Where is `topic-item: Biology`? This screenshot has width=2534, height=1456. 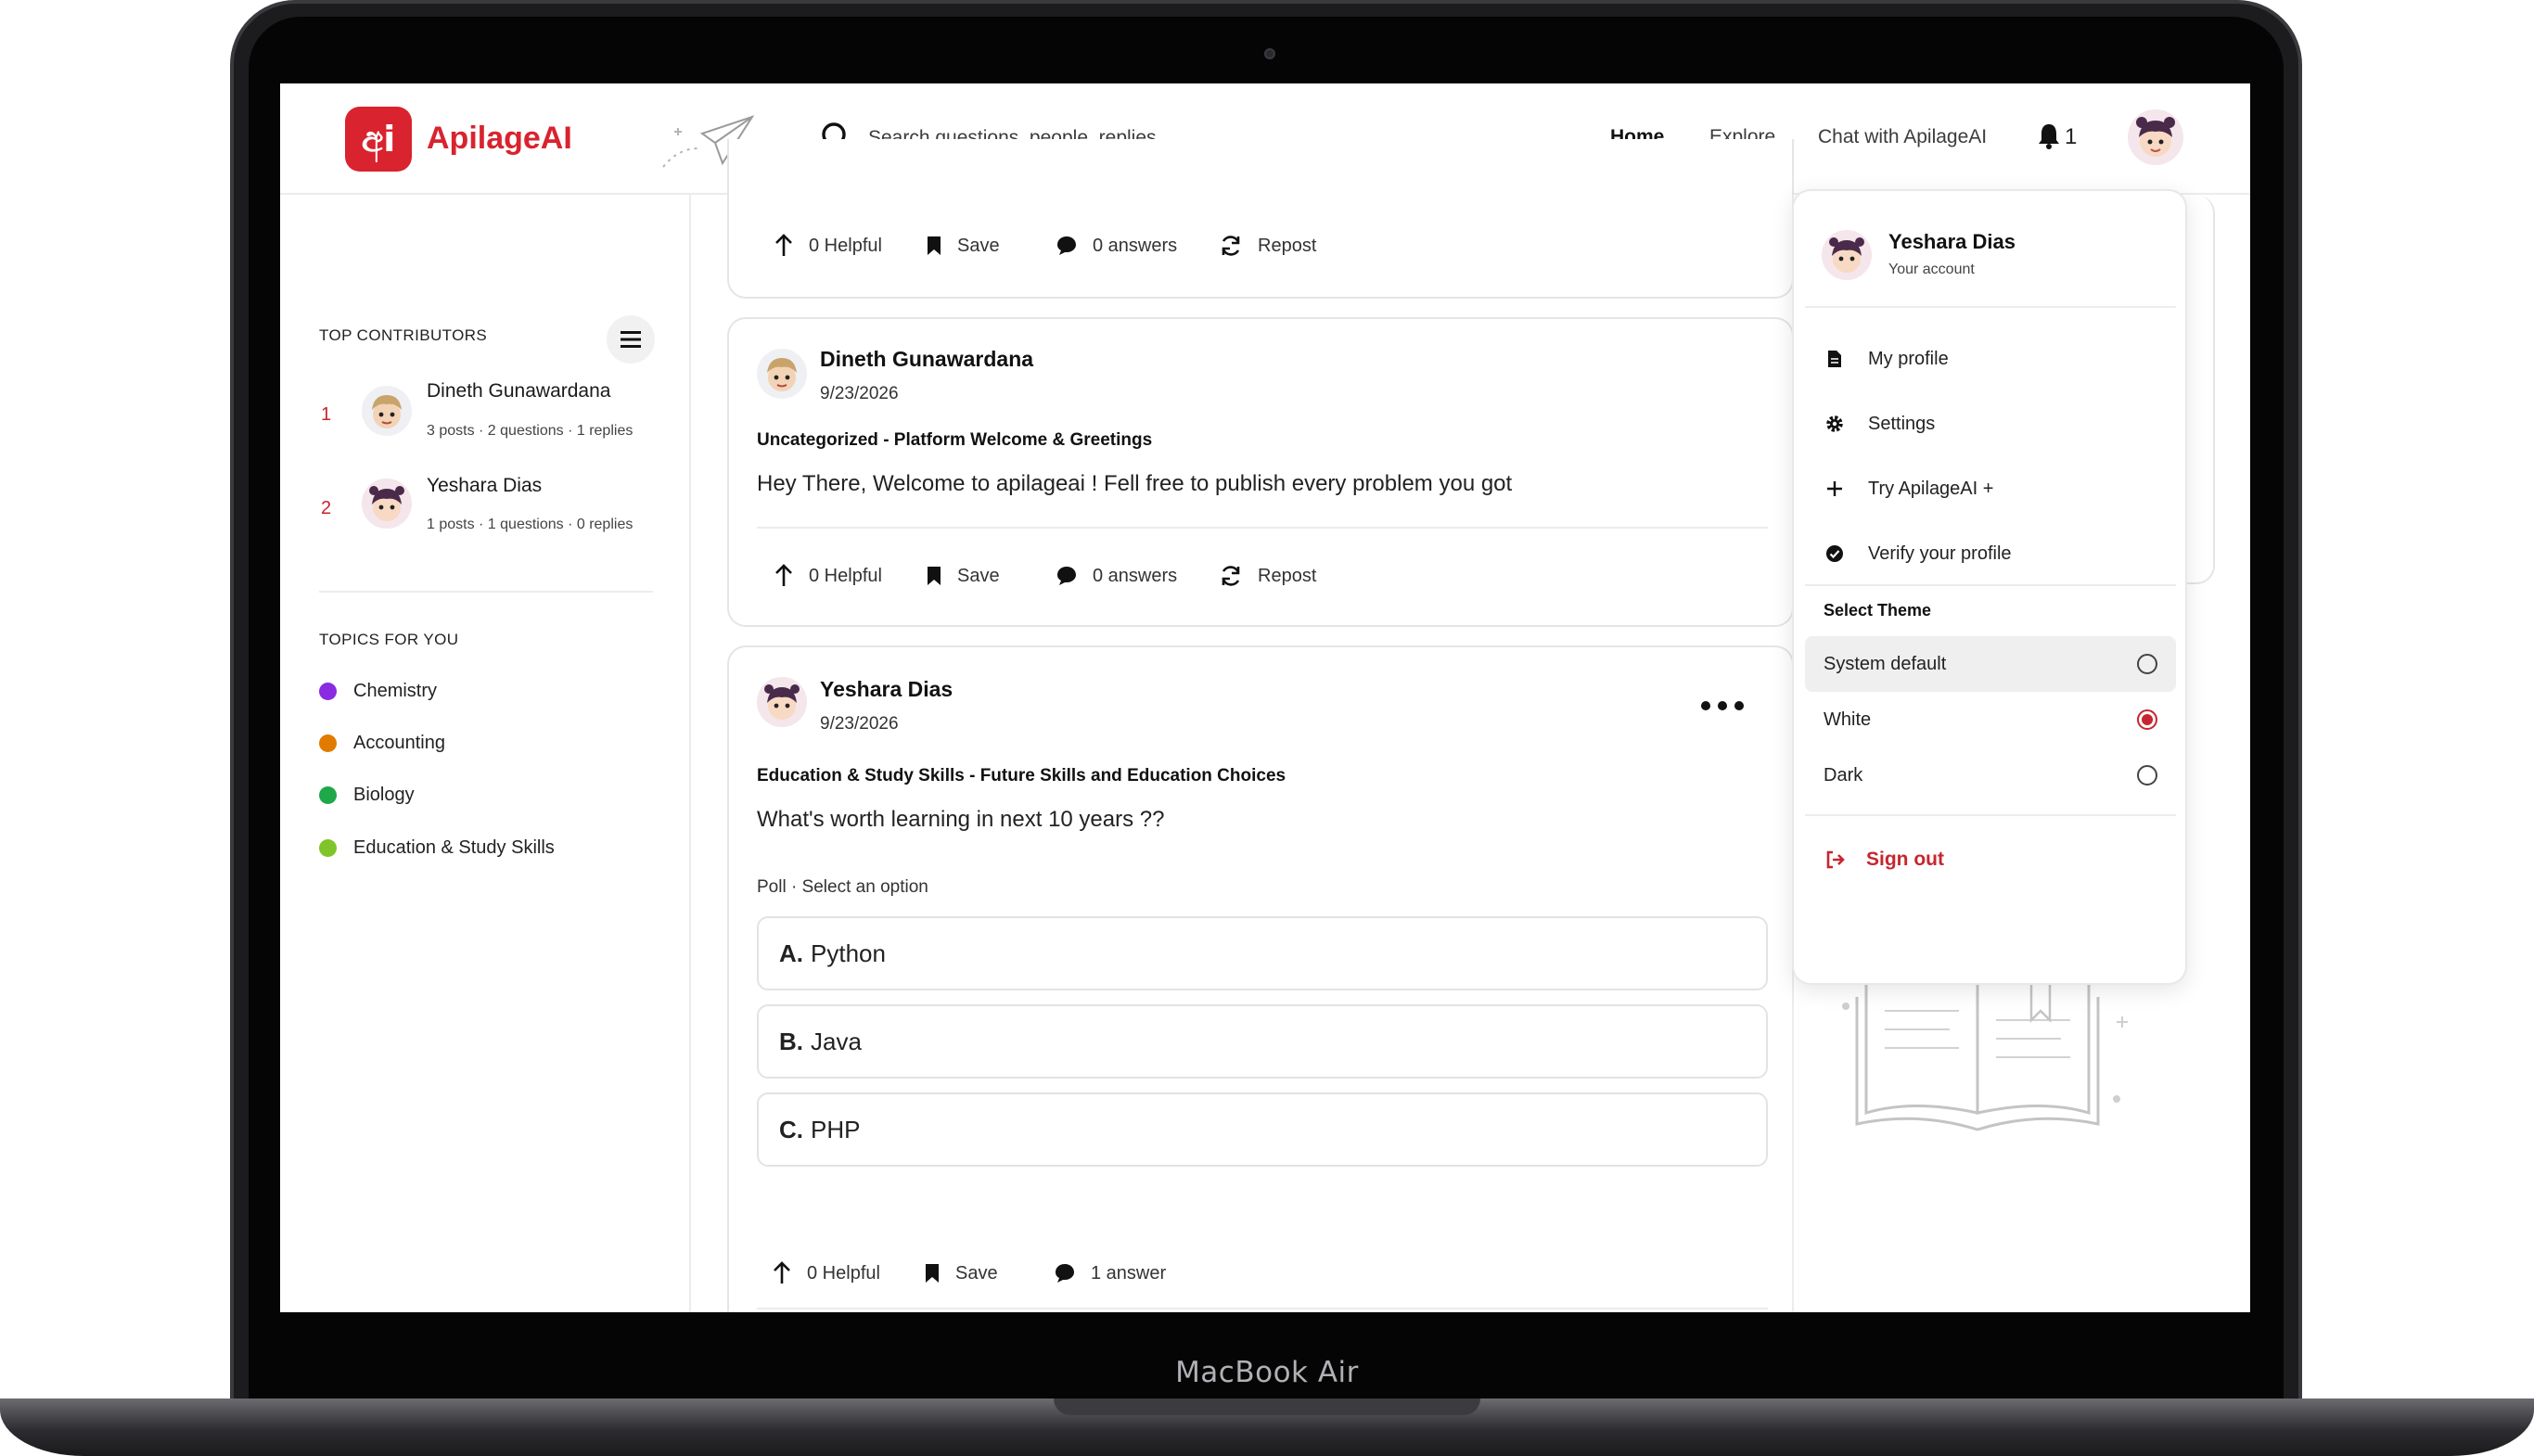 topic-item: Biology is located at coordinates (367, 795).